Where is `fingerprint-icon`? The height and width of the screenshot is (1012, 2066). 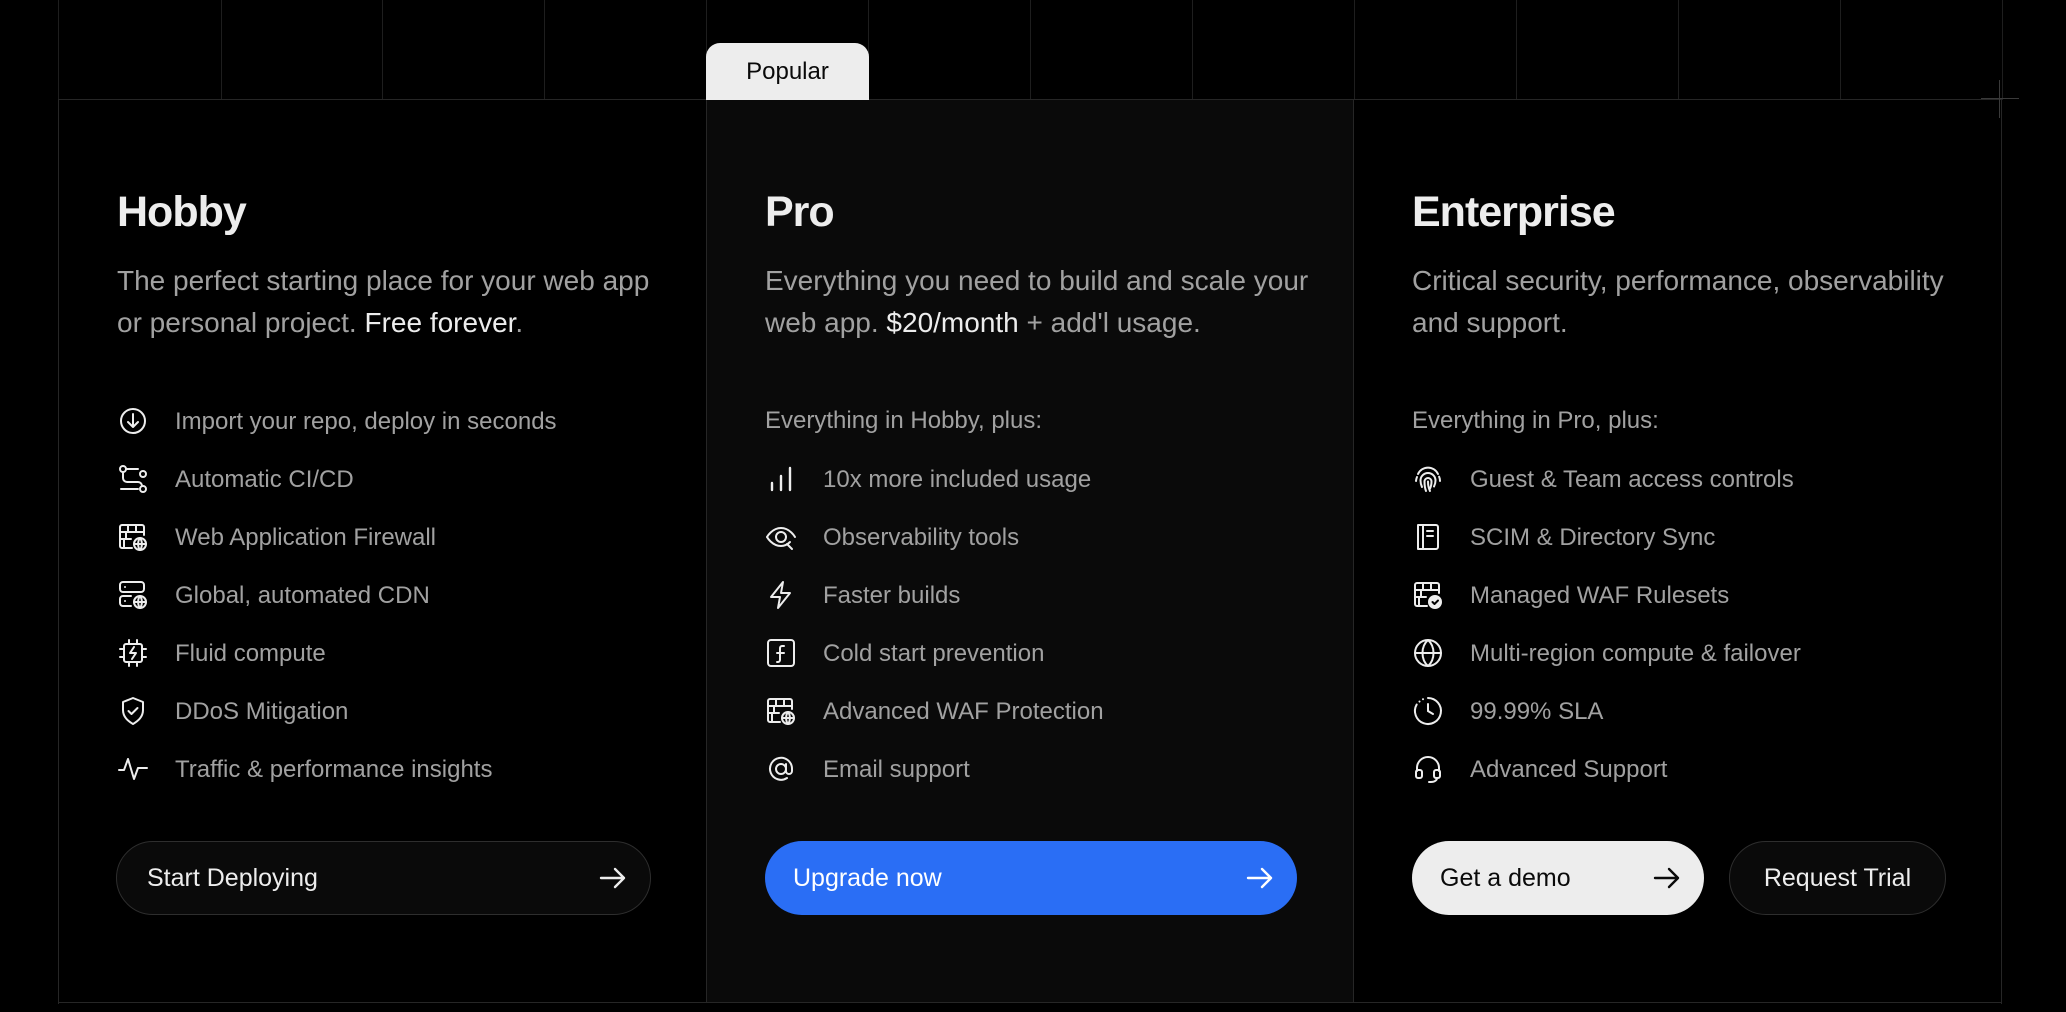 fingerprint-icon is located at coordinates (1428, 479).